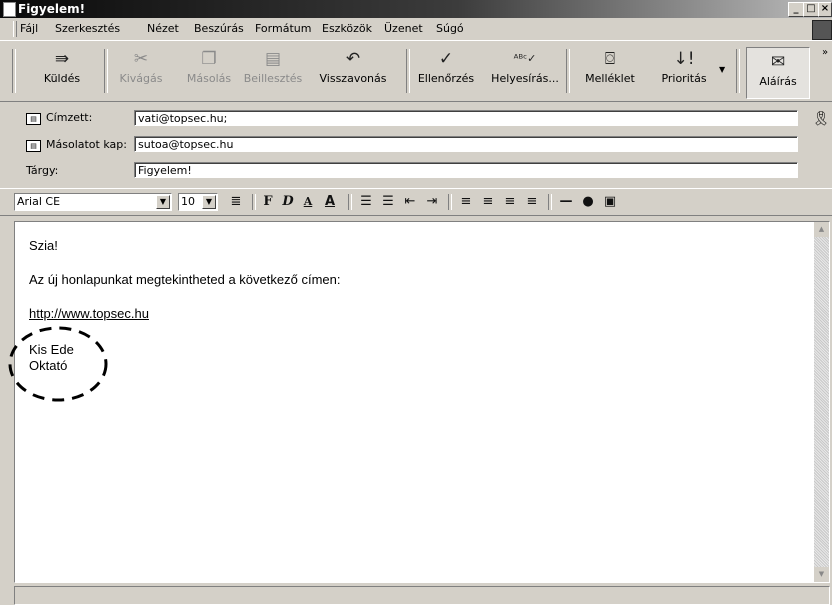 Image resolution: width=832 pixels, height=605 pixels. Describe the element at coordinates (825, 9) in the screenshot. I see `close-button: ×` at that location.